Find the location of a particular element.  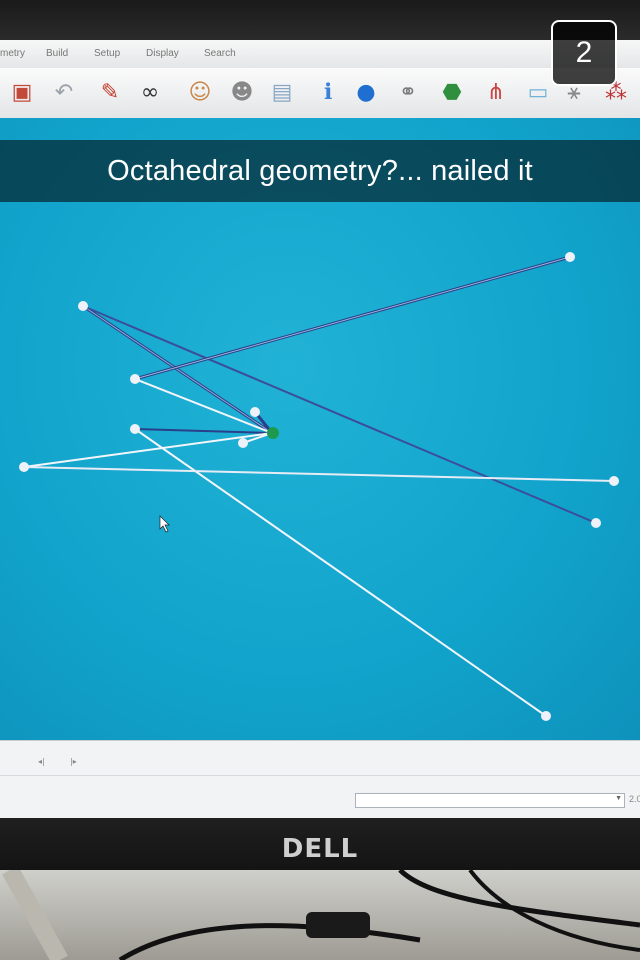

monitor-bezel-top is located at coordinates (320, 20).